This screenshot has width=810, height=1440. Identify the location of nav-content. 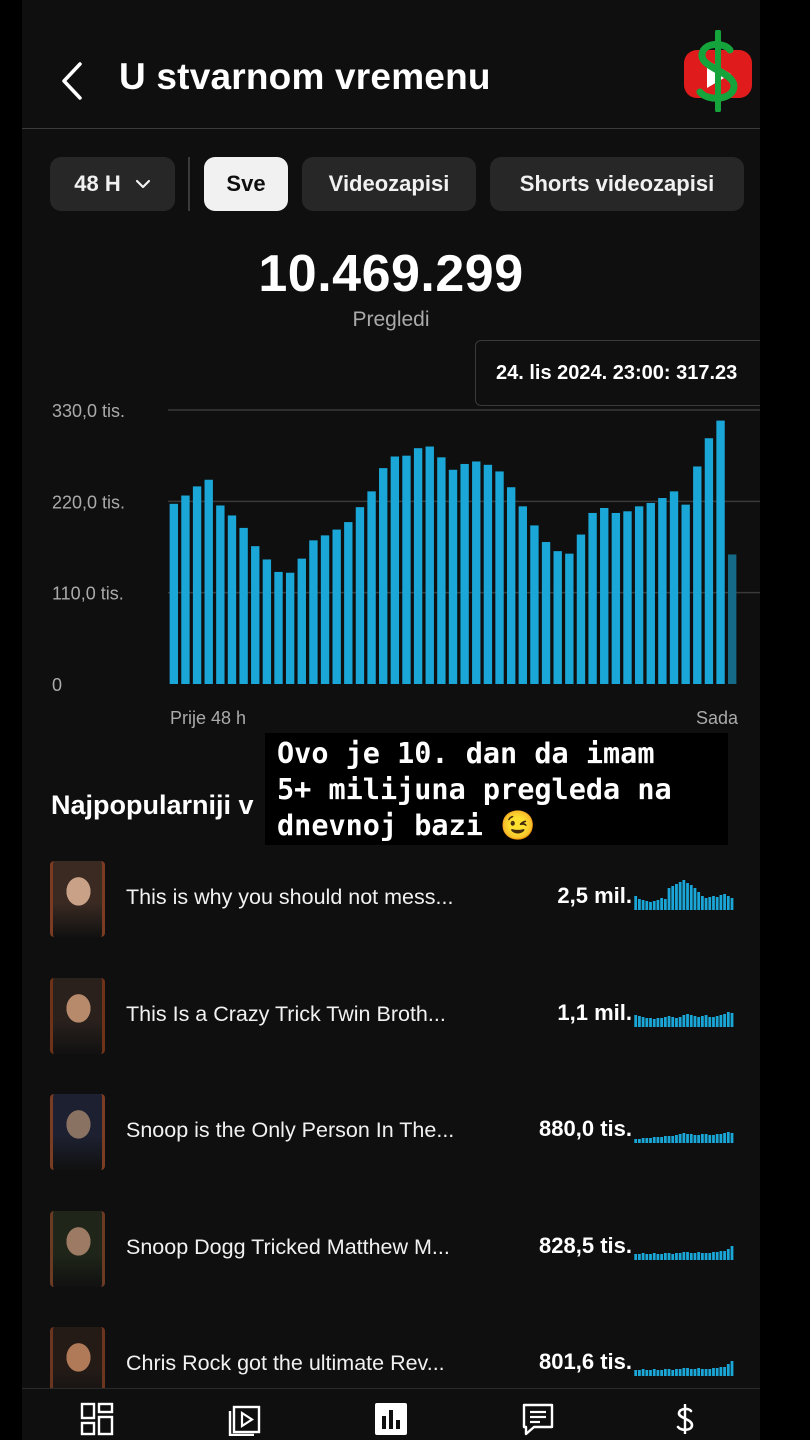
(244, 1419).